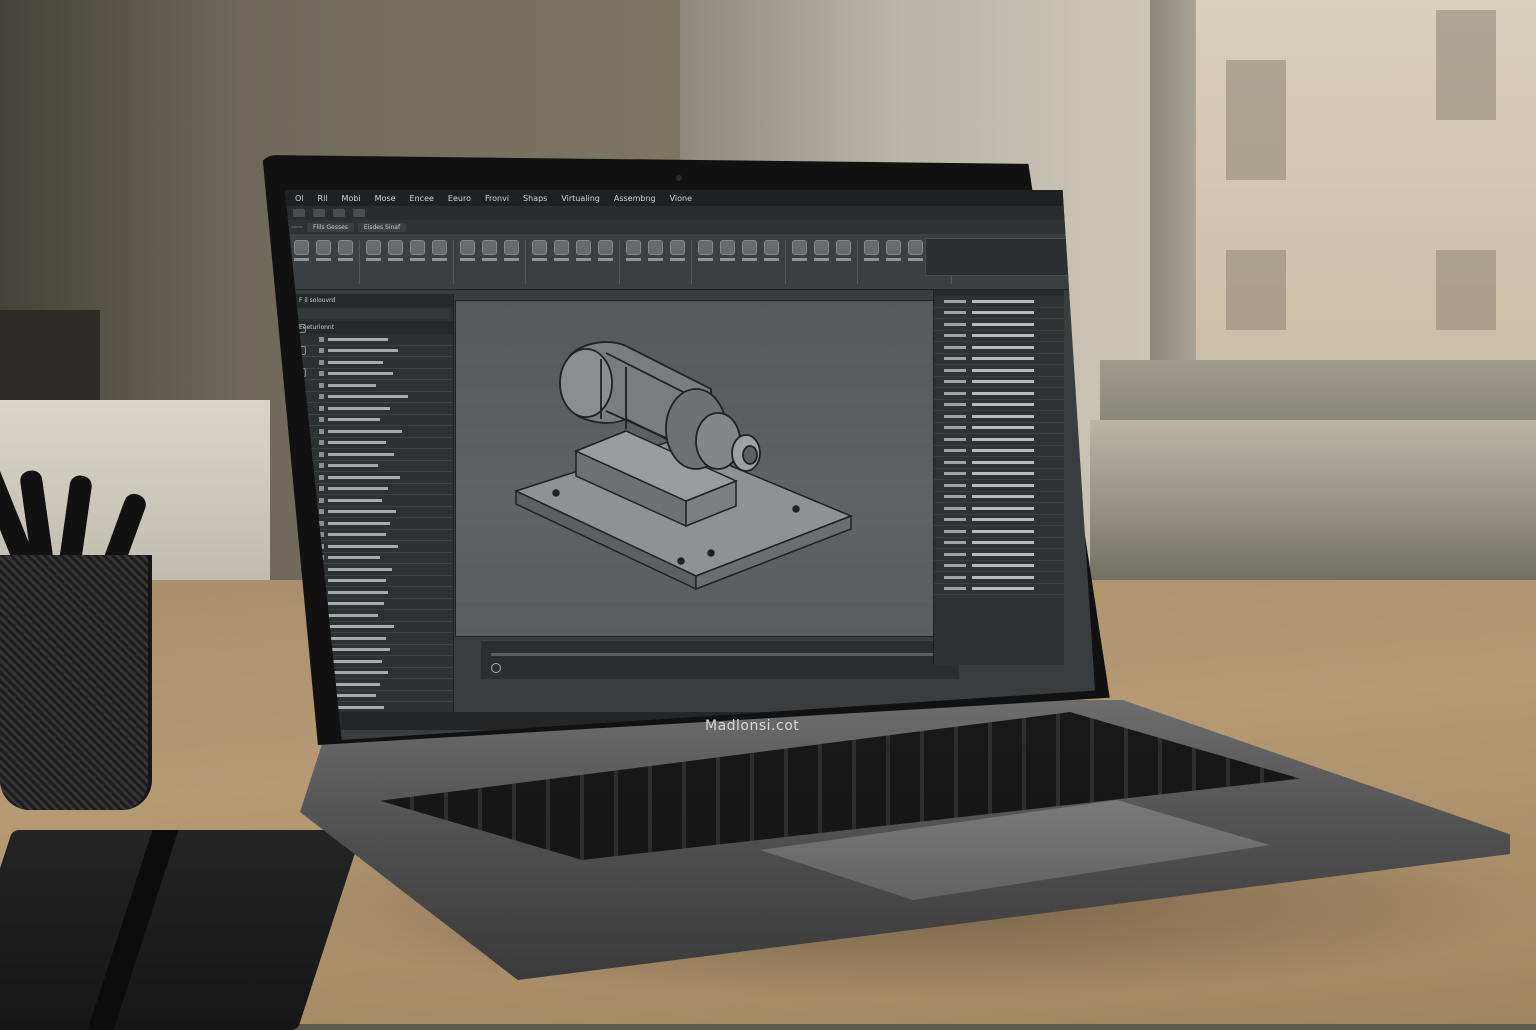 This screenshot has width=1536, height=1030. I want to click on 3d-viewport, so click(708, 468).